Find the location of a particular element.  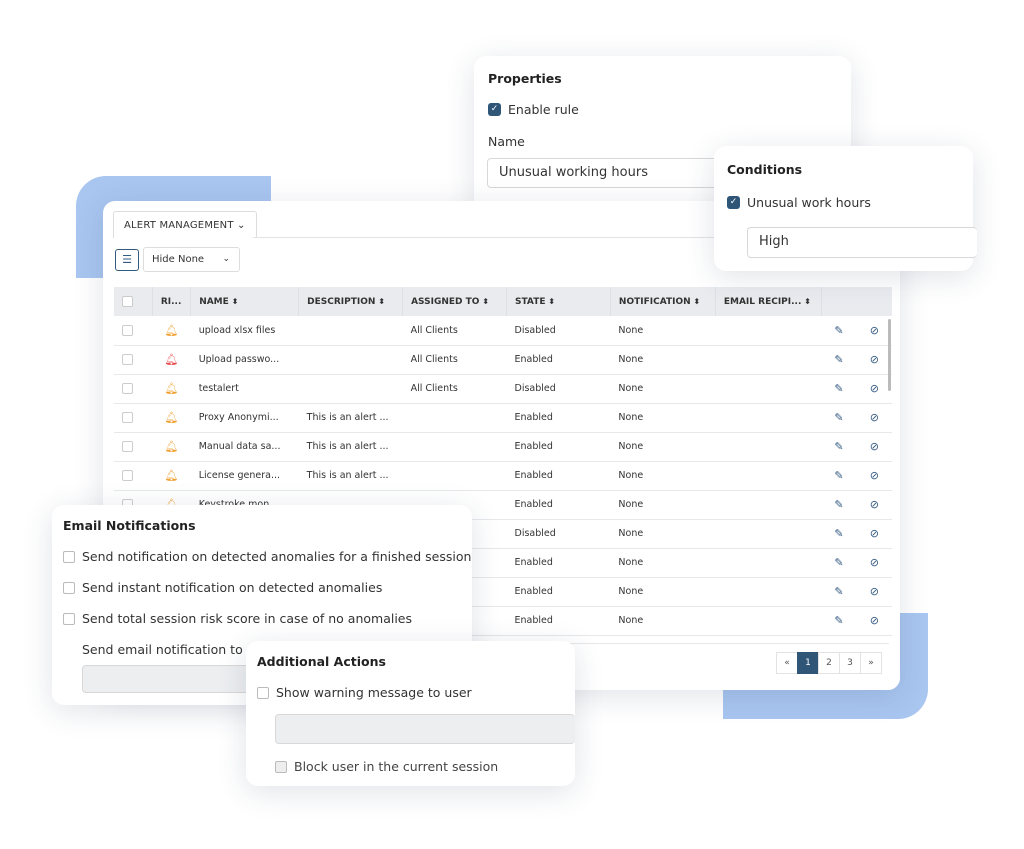

table-row: 🔔︎ testalert All Clients Disabled None ✎ ⊘ is located at coordinates (503, 389).